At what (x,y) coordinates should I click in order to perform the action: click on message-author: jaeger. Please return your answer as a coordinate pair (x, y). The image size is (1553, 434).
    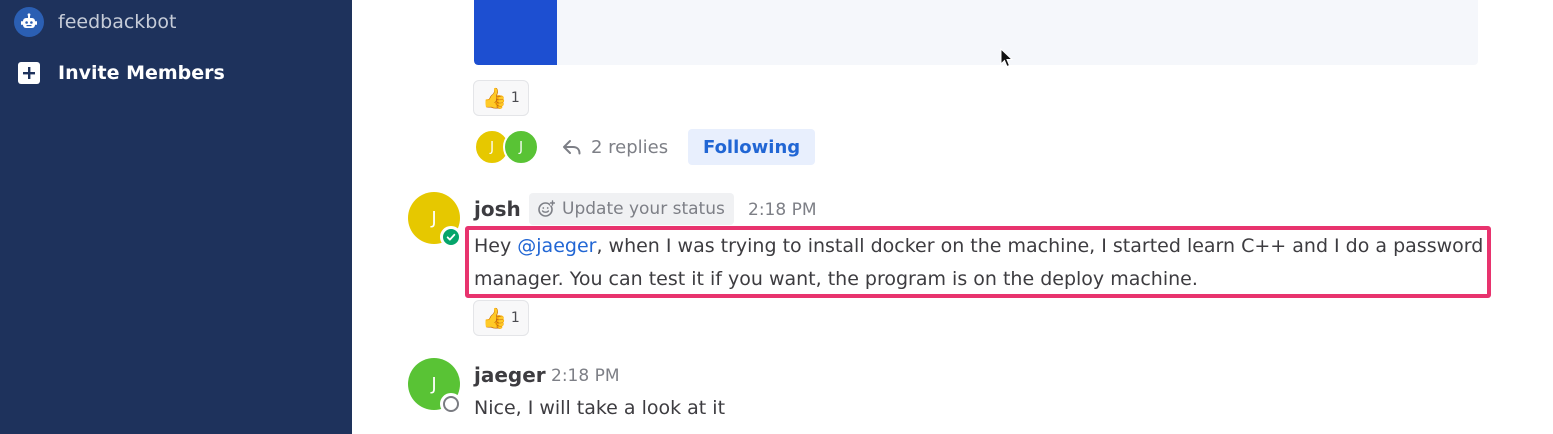
    Looking at the image, I should click on (510, 375).